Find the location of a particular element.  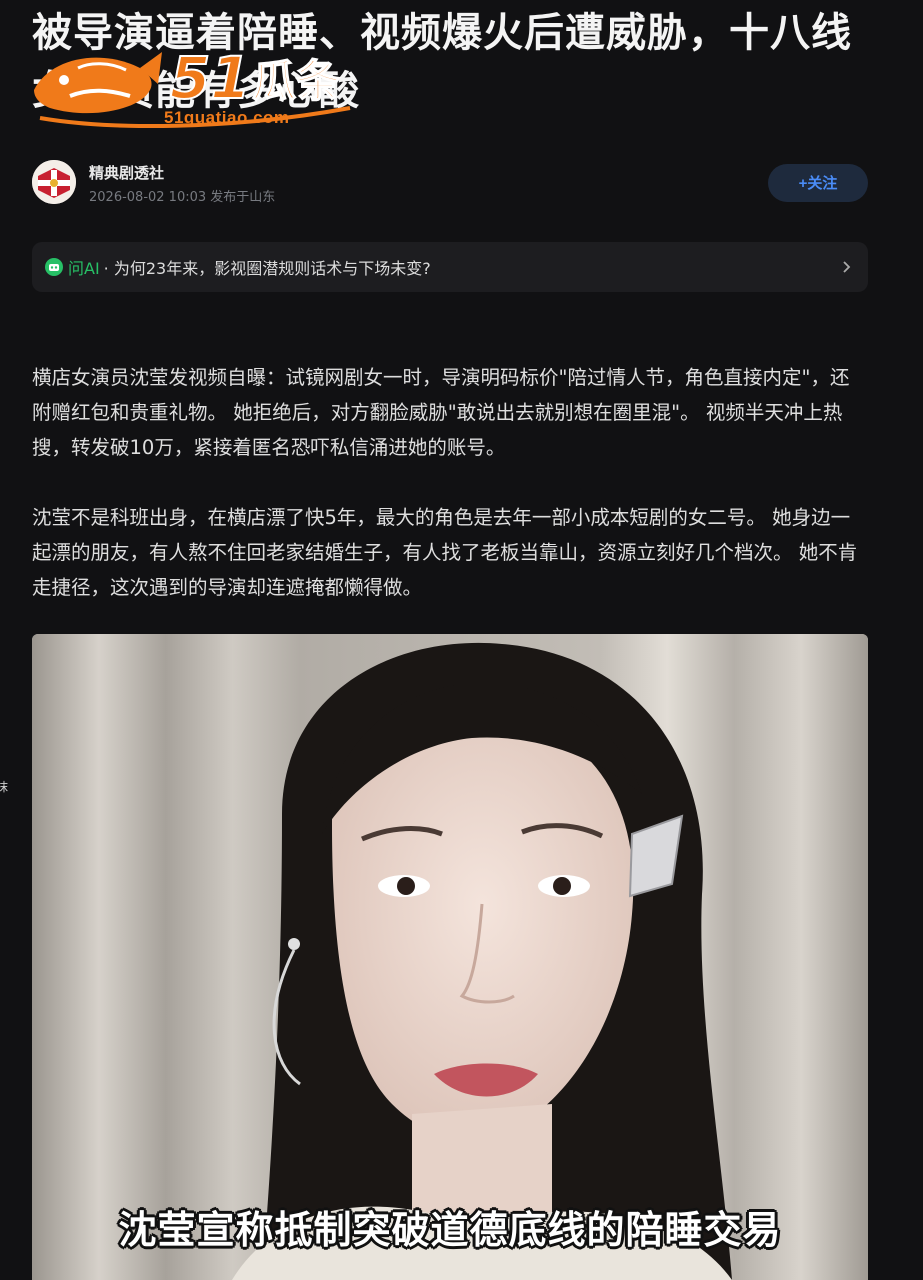

author-row: 精典剧透社 2026-08-02 10:03 发布于山东 +关注 is located at coordinates (450, 183).